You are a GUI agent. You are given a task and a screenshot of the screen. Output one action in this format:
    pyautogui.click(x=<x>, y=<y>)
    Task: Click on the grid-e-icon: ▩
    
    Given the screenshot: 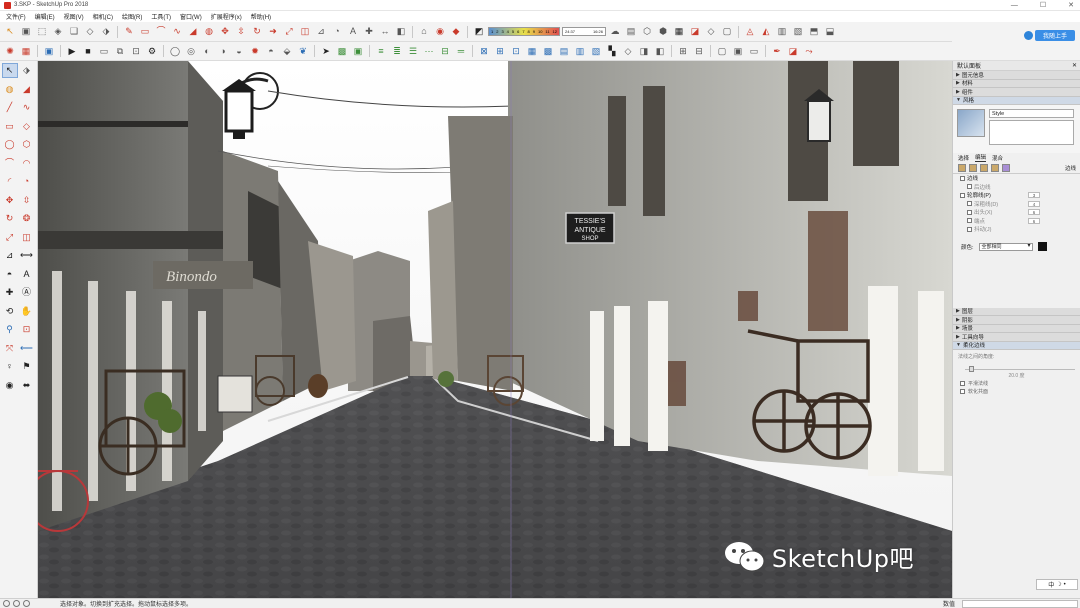 What is the action you would take?
    pyautogui.click(x=548, y=51)
    